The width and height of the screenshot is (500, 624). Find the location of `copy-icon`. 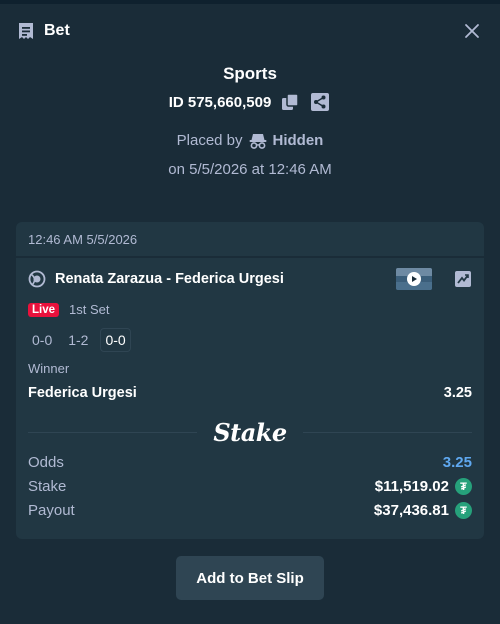

copy-icon is located at coordinates (291, 101).